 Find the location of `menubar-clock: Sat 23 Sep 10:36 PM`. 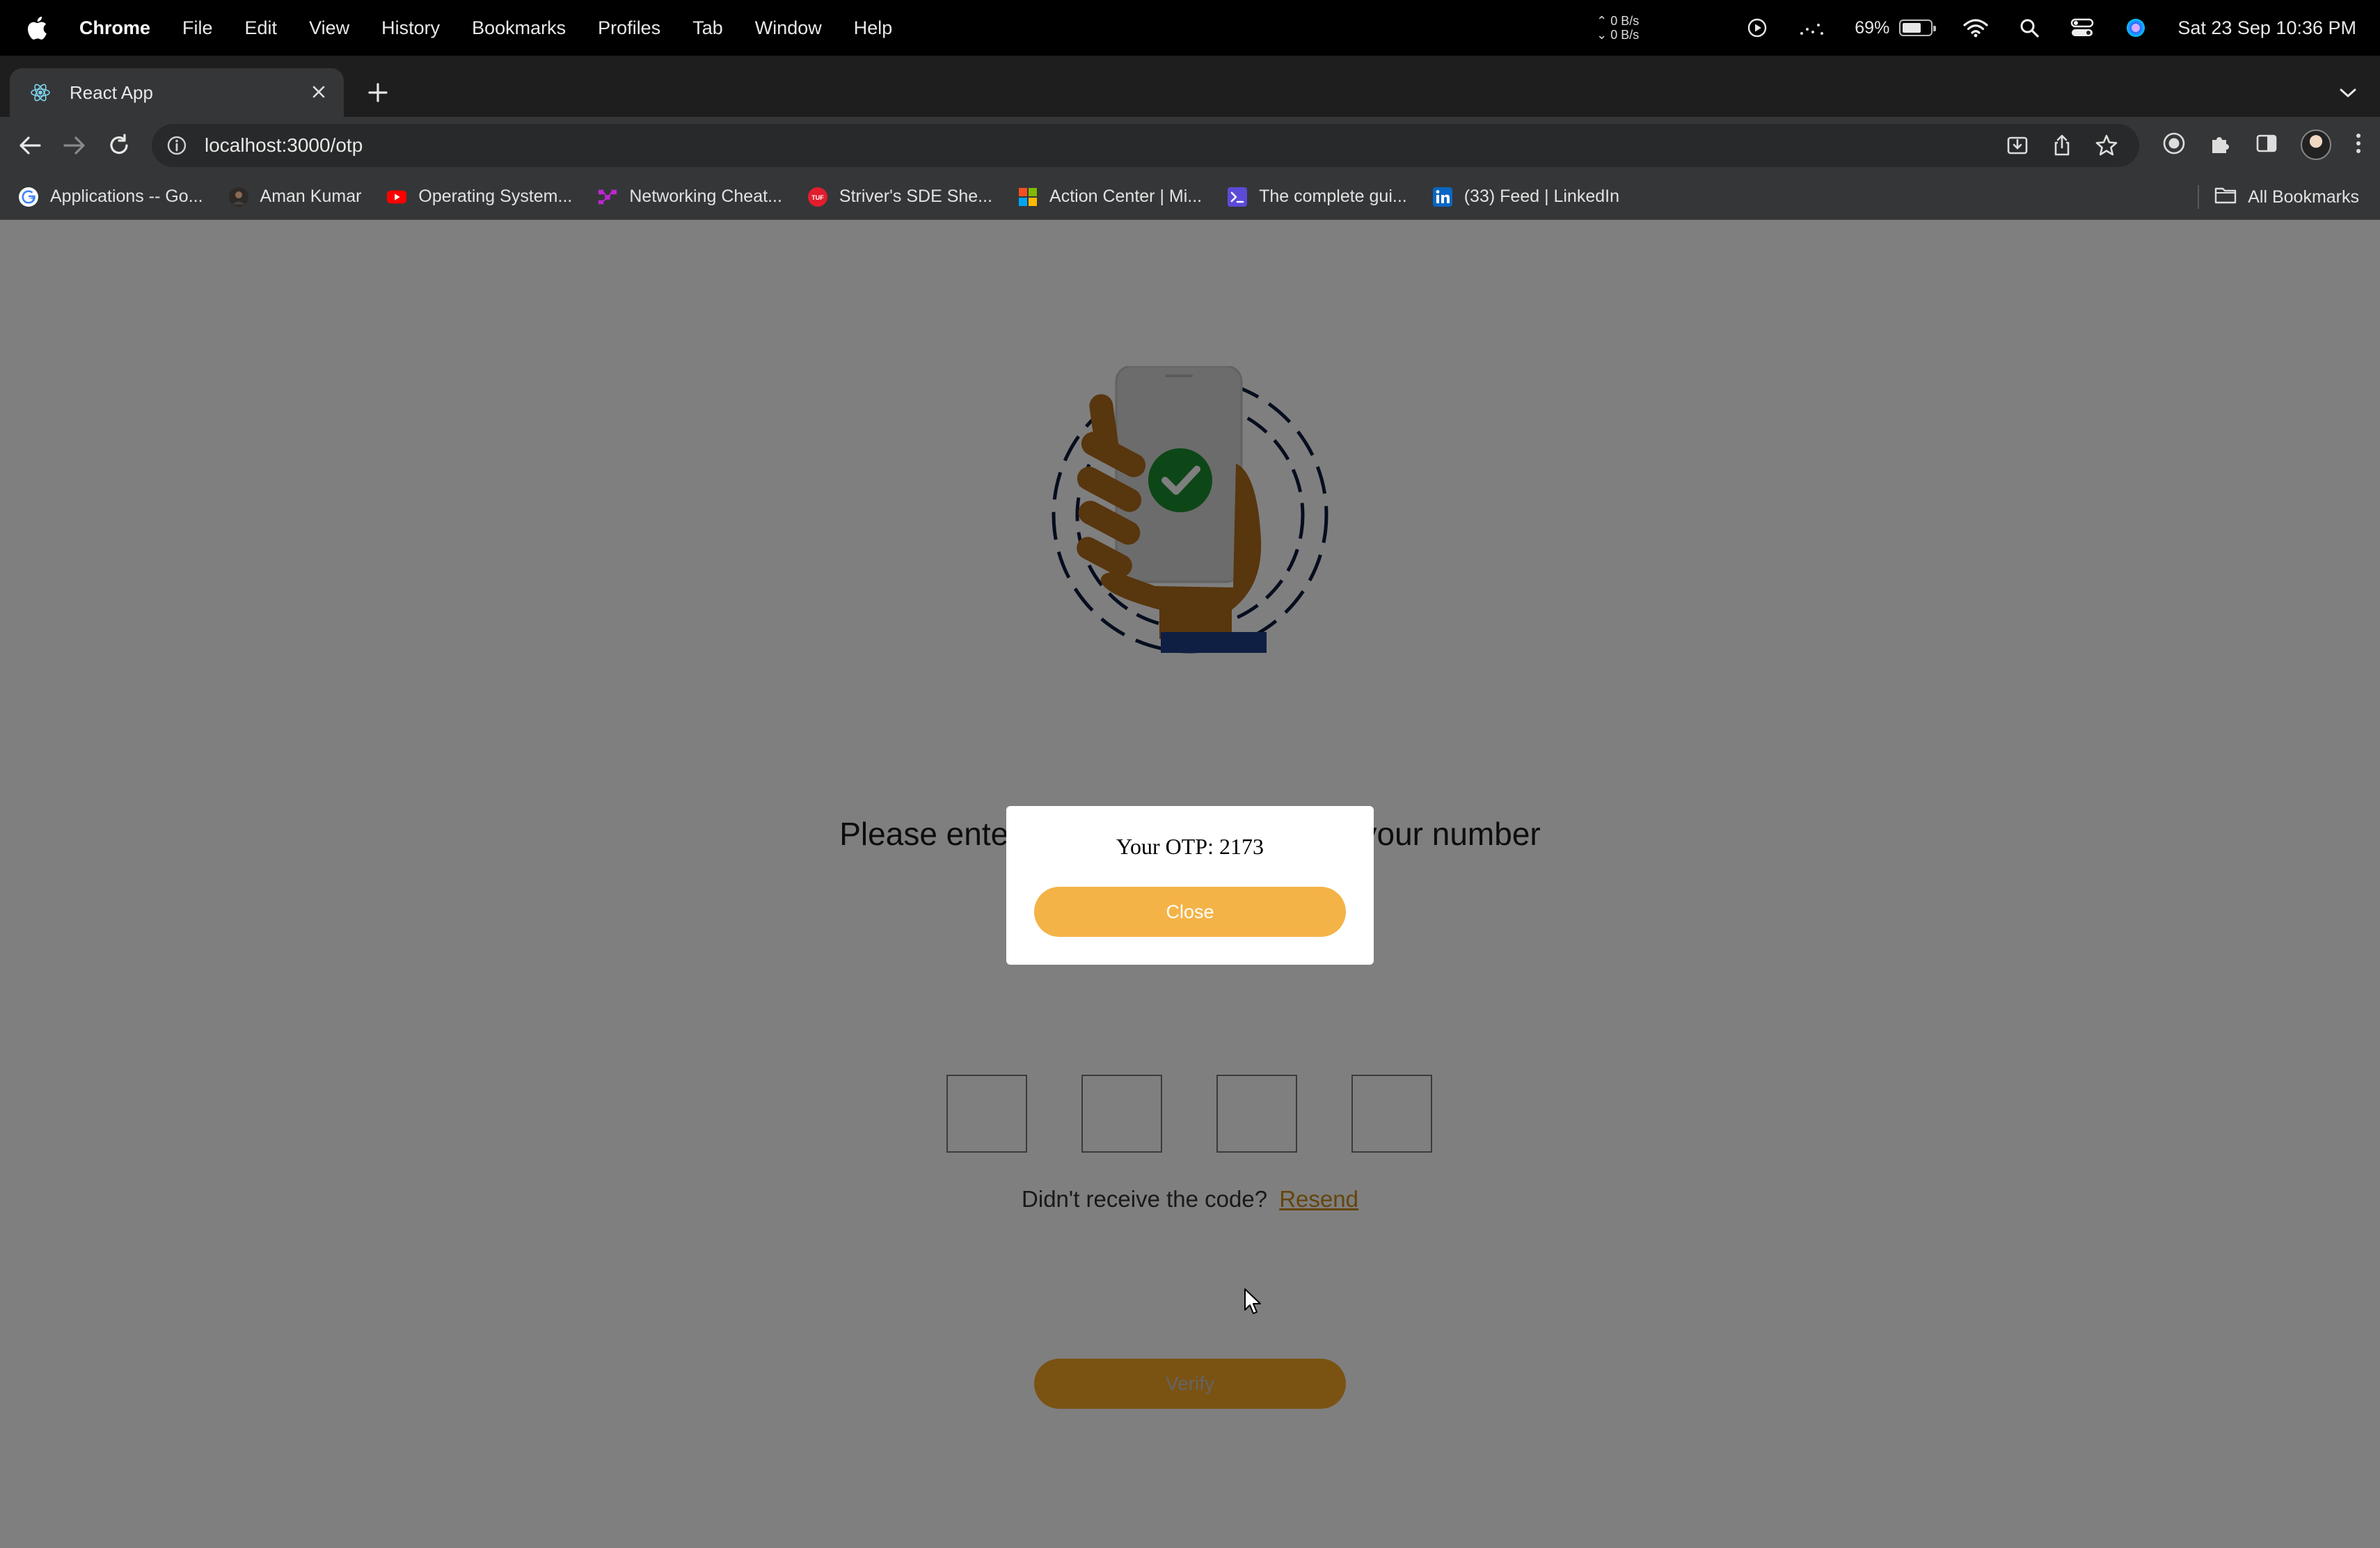

menubar-clock: Sat 23 Sep 10:36 PM is located at coordinates (2266, 28).